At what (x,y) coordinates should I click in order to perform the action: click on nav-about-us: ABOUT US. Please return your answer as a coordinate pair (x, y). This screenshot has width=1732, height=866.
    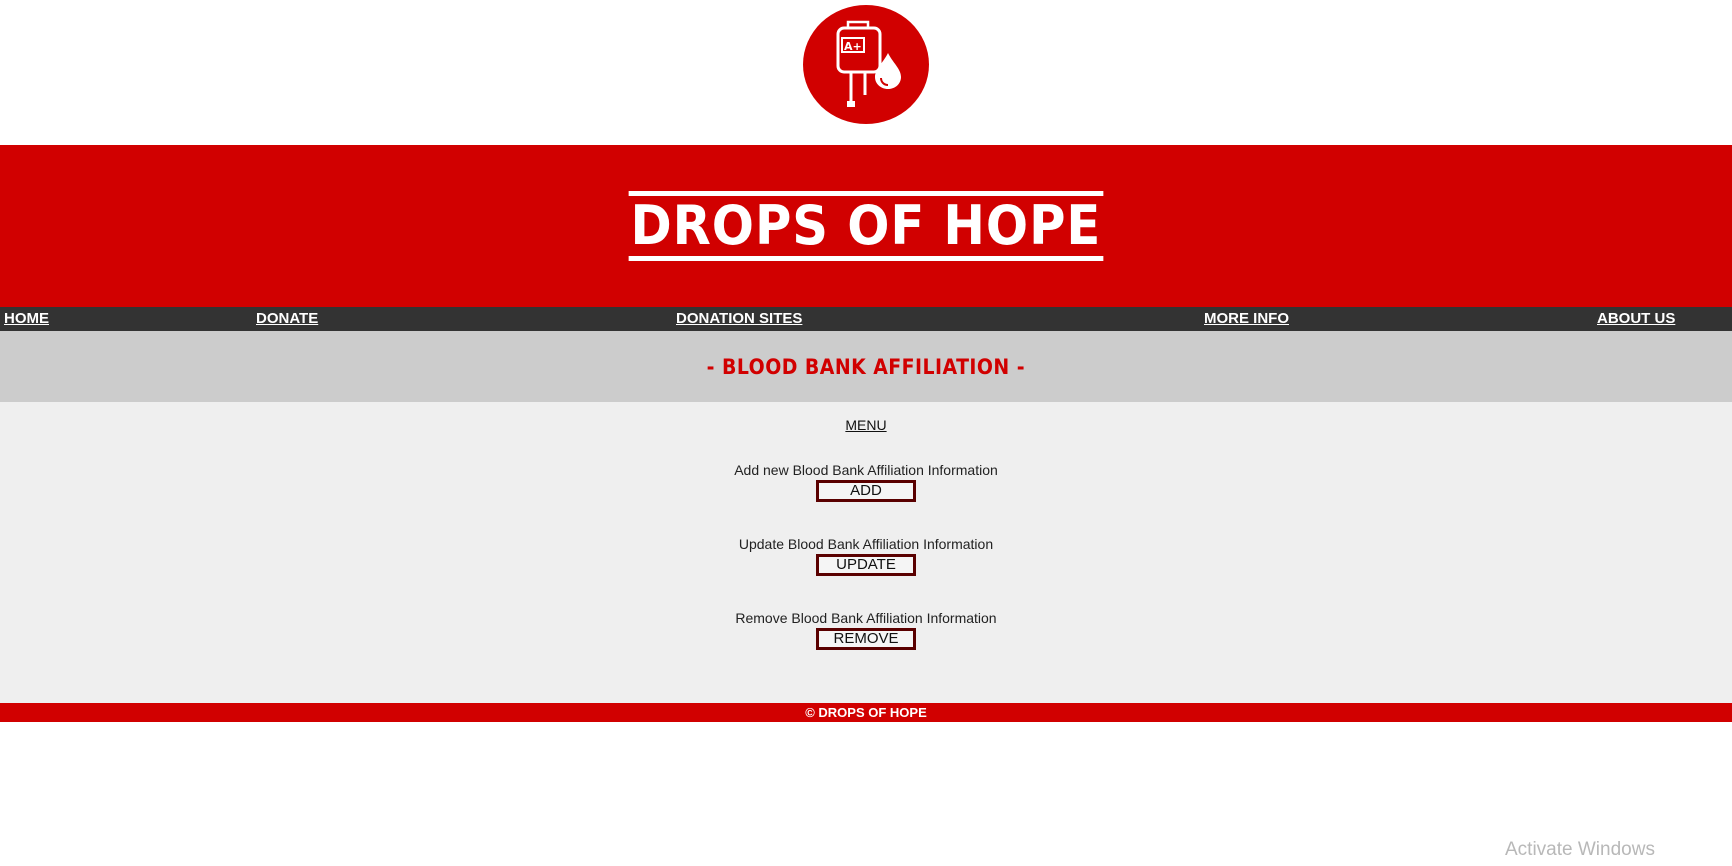
    Looking at the image, I should click on (1636, 318).